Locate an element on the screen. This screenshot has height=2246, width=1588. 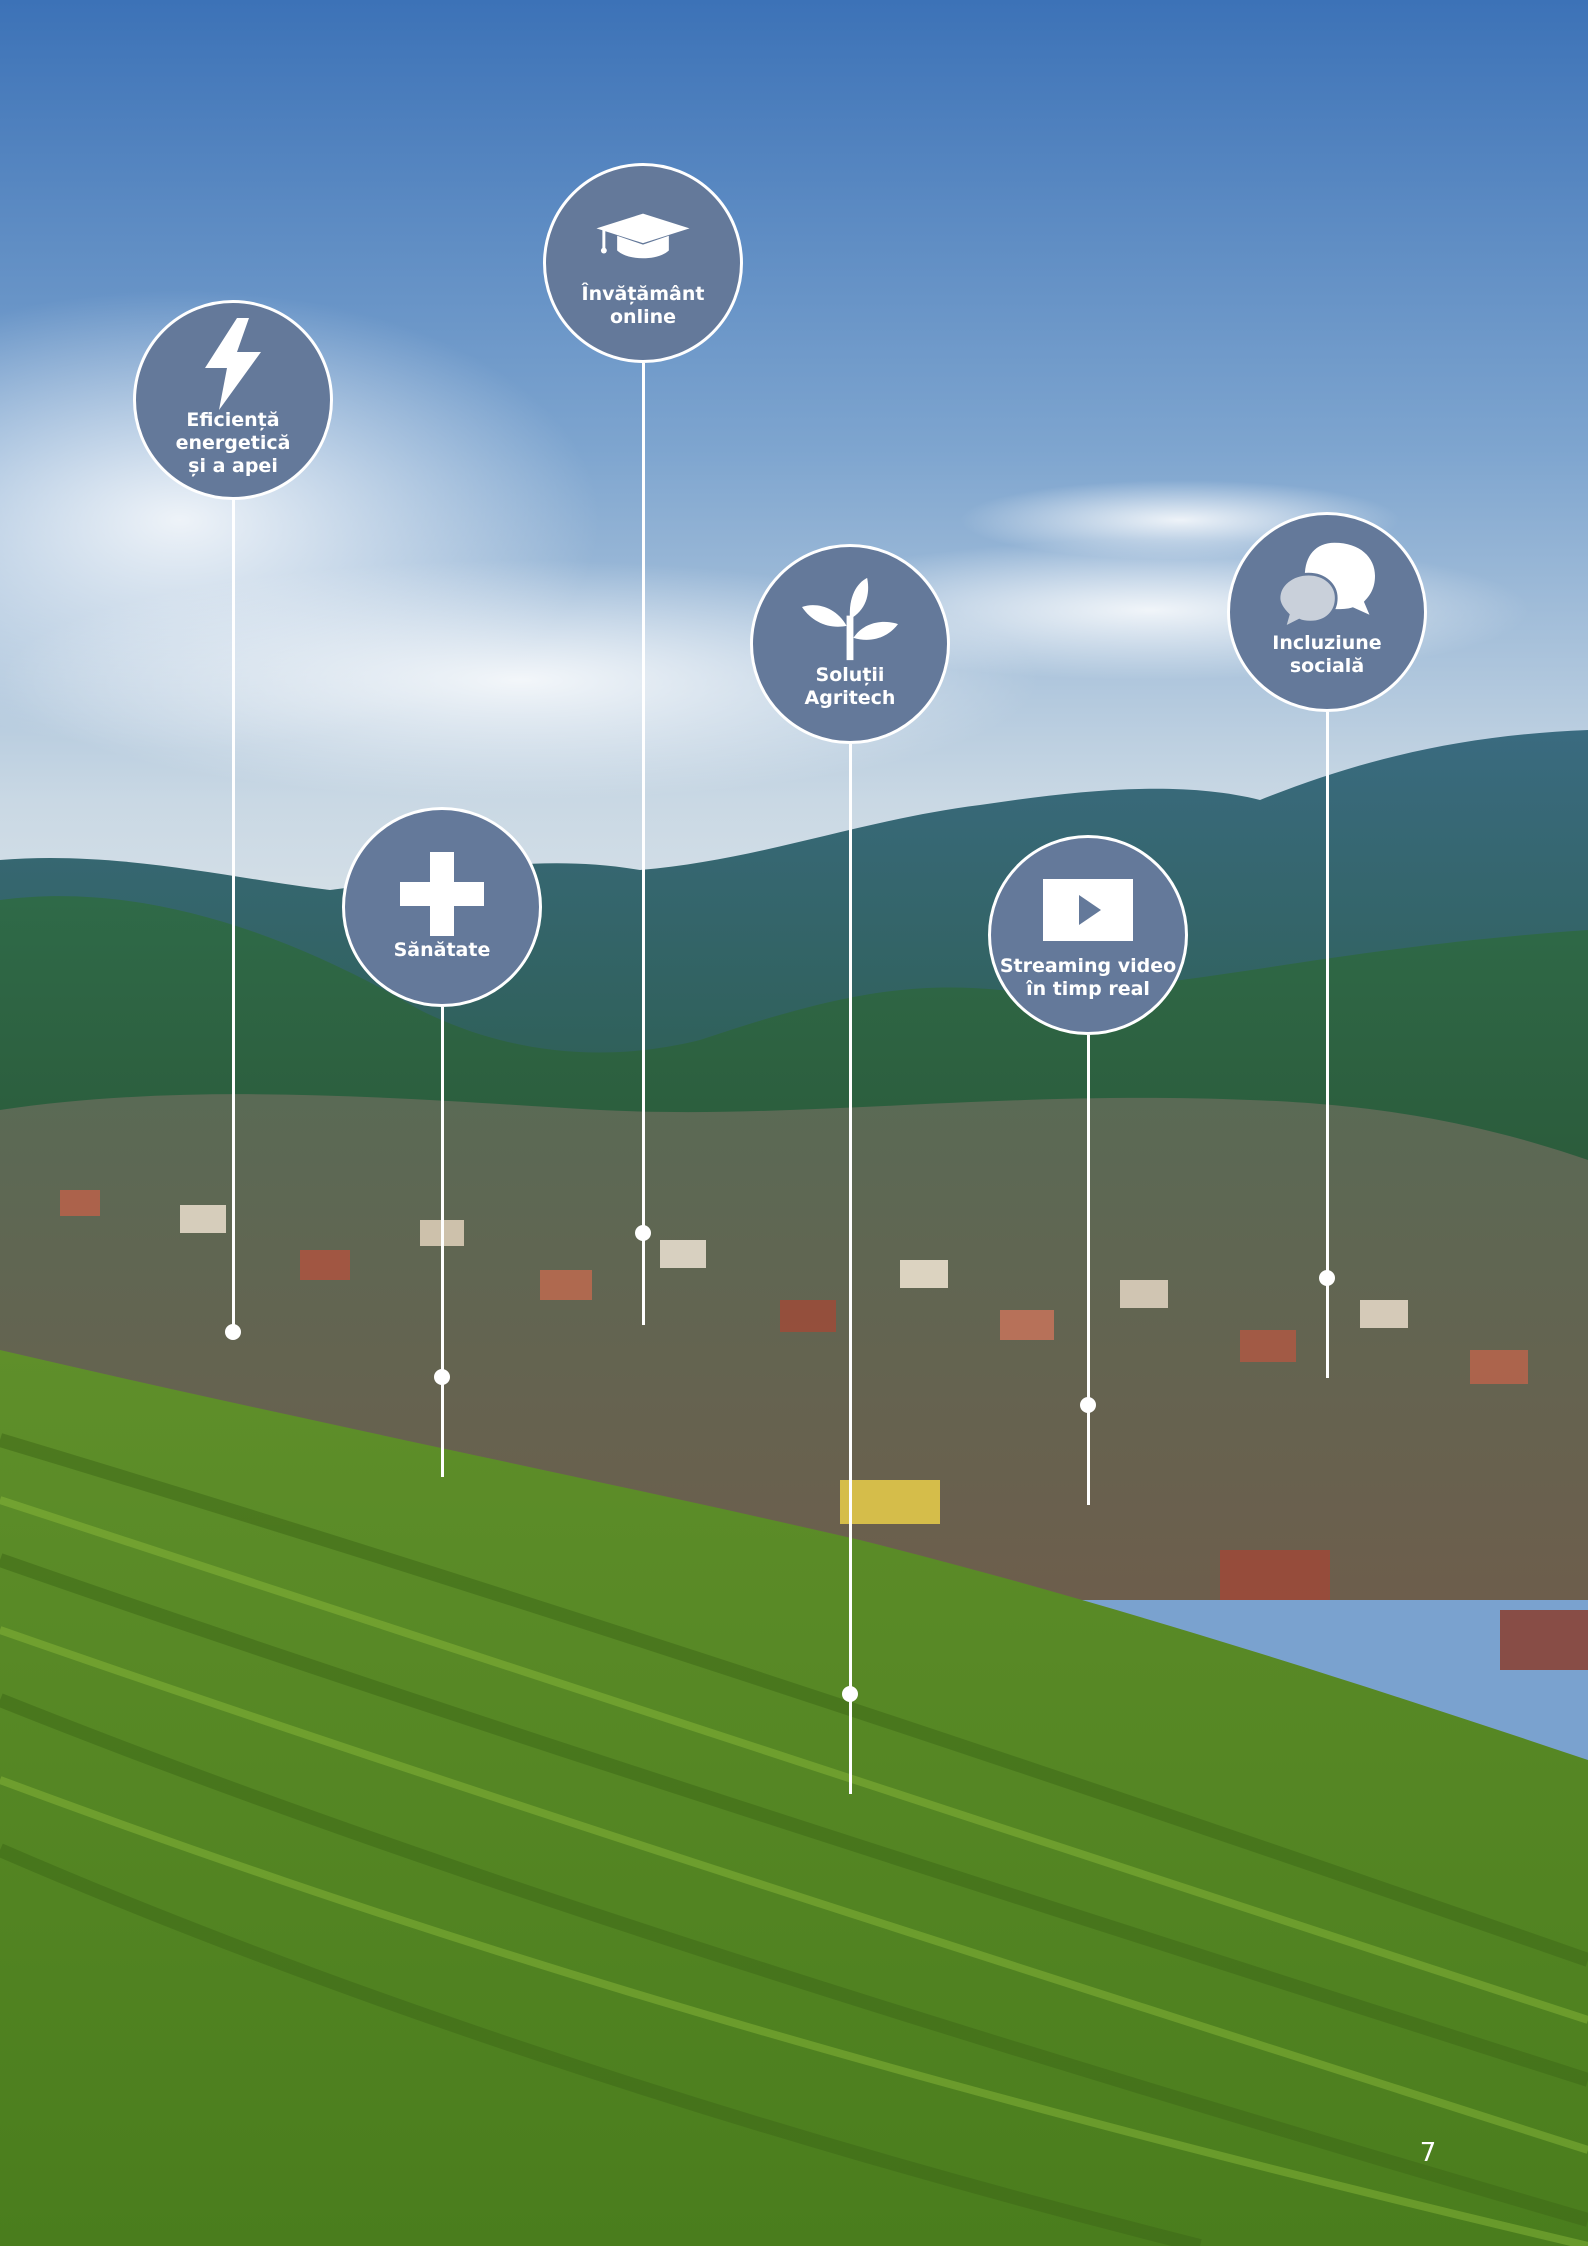
speech-bubbles-icon is located at coordinates (1327, 586).